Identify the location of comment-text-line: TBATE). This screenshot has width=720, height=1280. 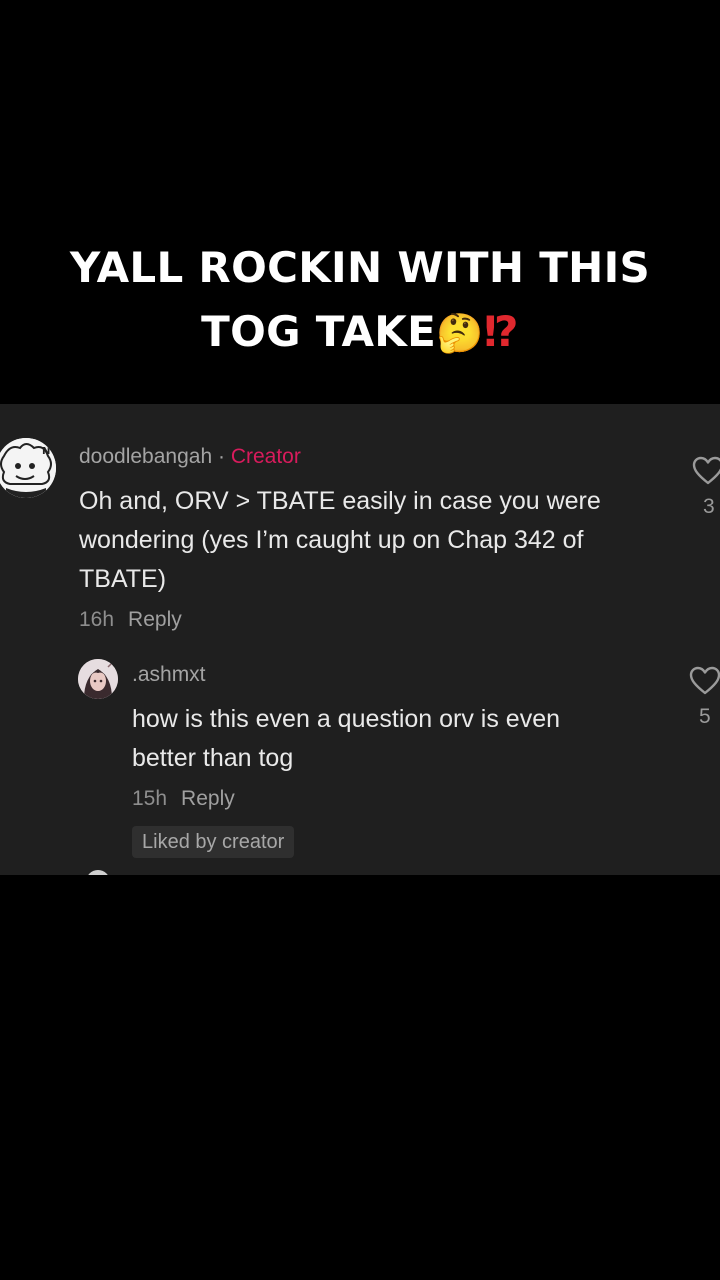
(123, 579).